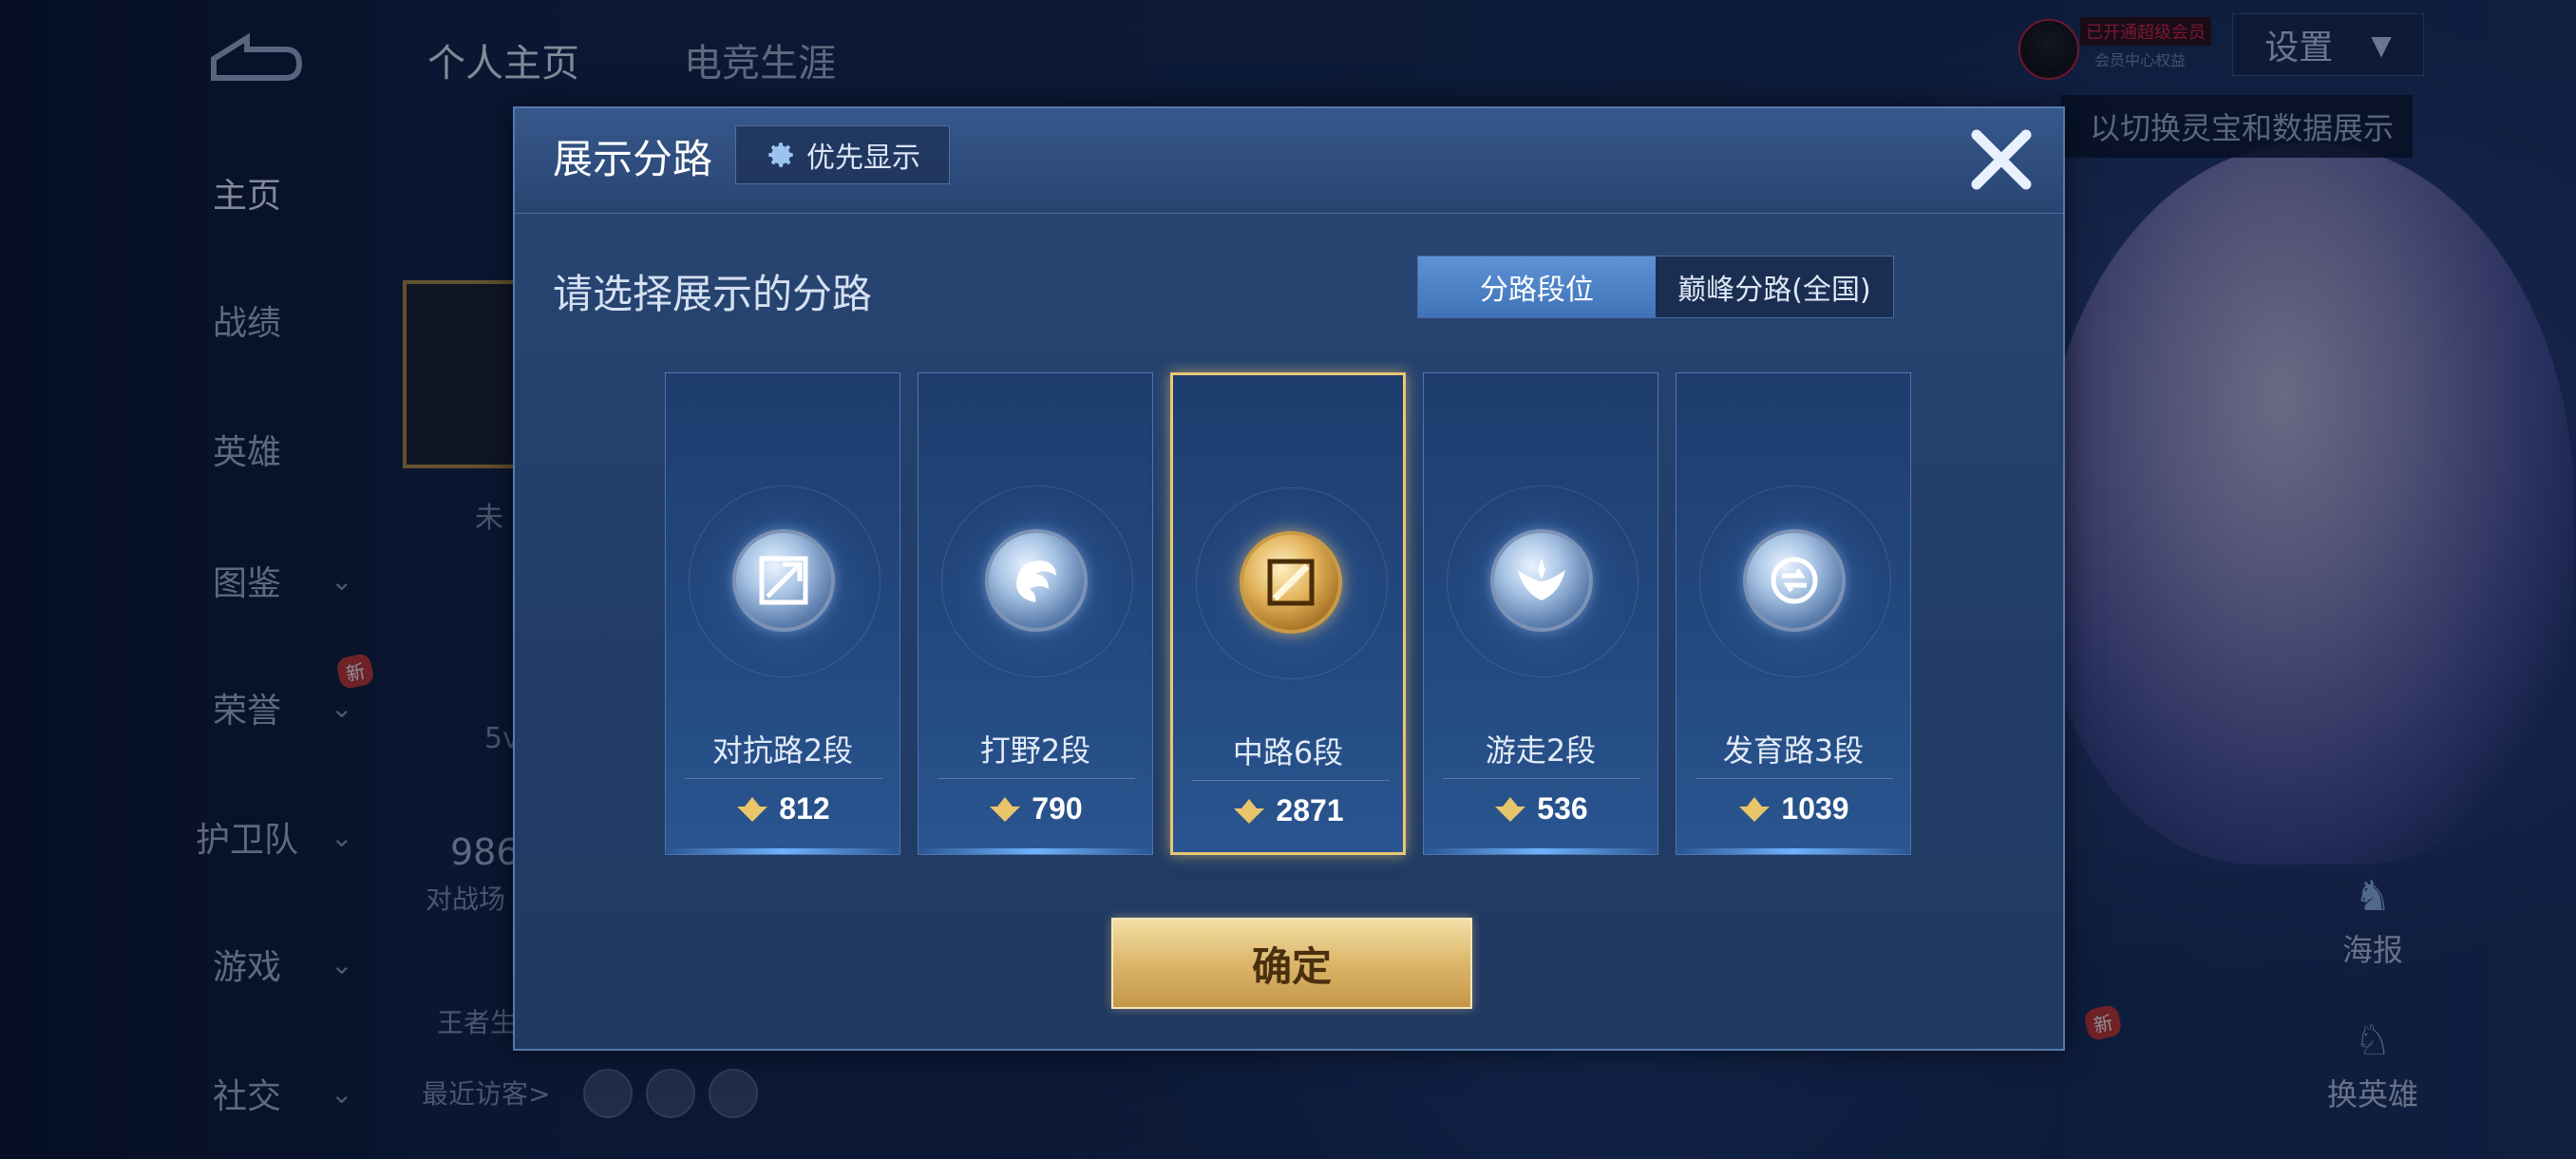 The image size is (2576, 1159). What do you see at coordinates (1036, 580) in the screenshot?
I see `jungle-icon` at bounding box center [1036, 580].